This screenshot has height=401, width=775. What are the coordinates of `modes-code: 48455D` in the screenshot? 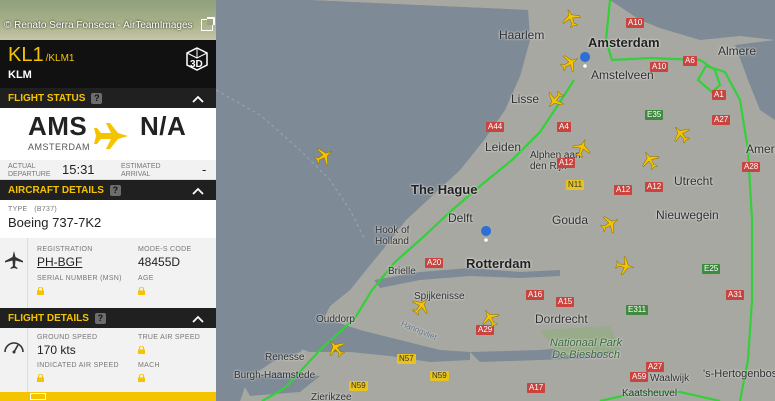 It's located at (159, 262).